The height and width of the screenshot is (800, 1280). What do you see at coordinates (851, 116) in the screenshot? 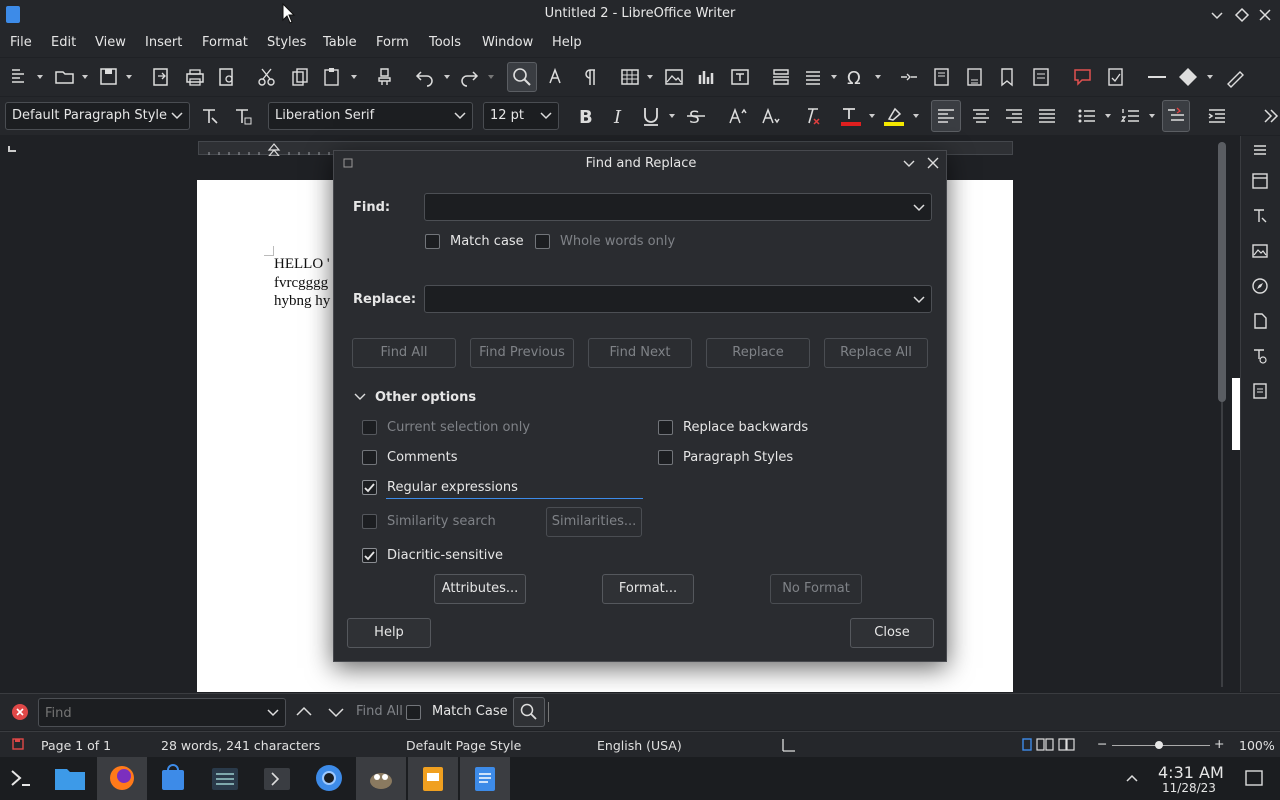
I see `font-color-icon` at bounding box center [851, 116].